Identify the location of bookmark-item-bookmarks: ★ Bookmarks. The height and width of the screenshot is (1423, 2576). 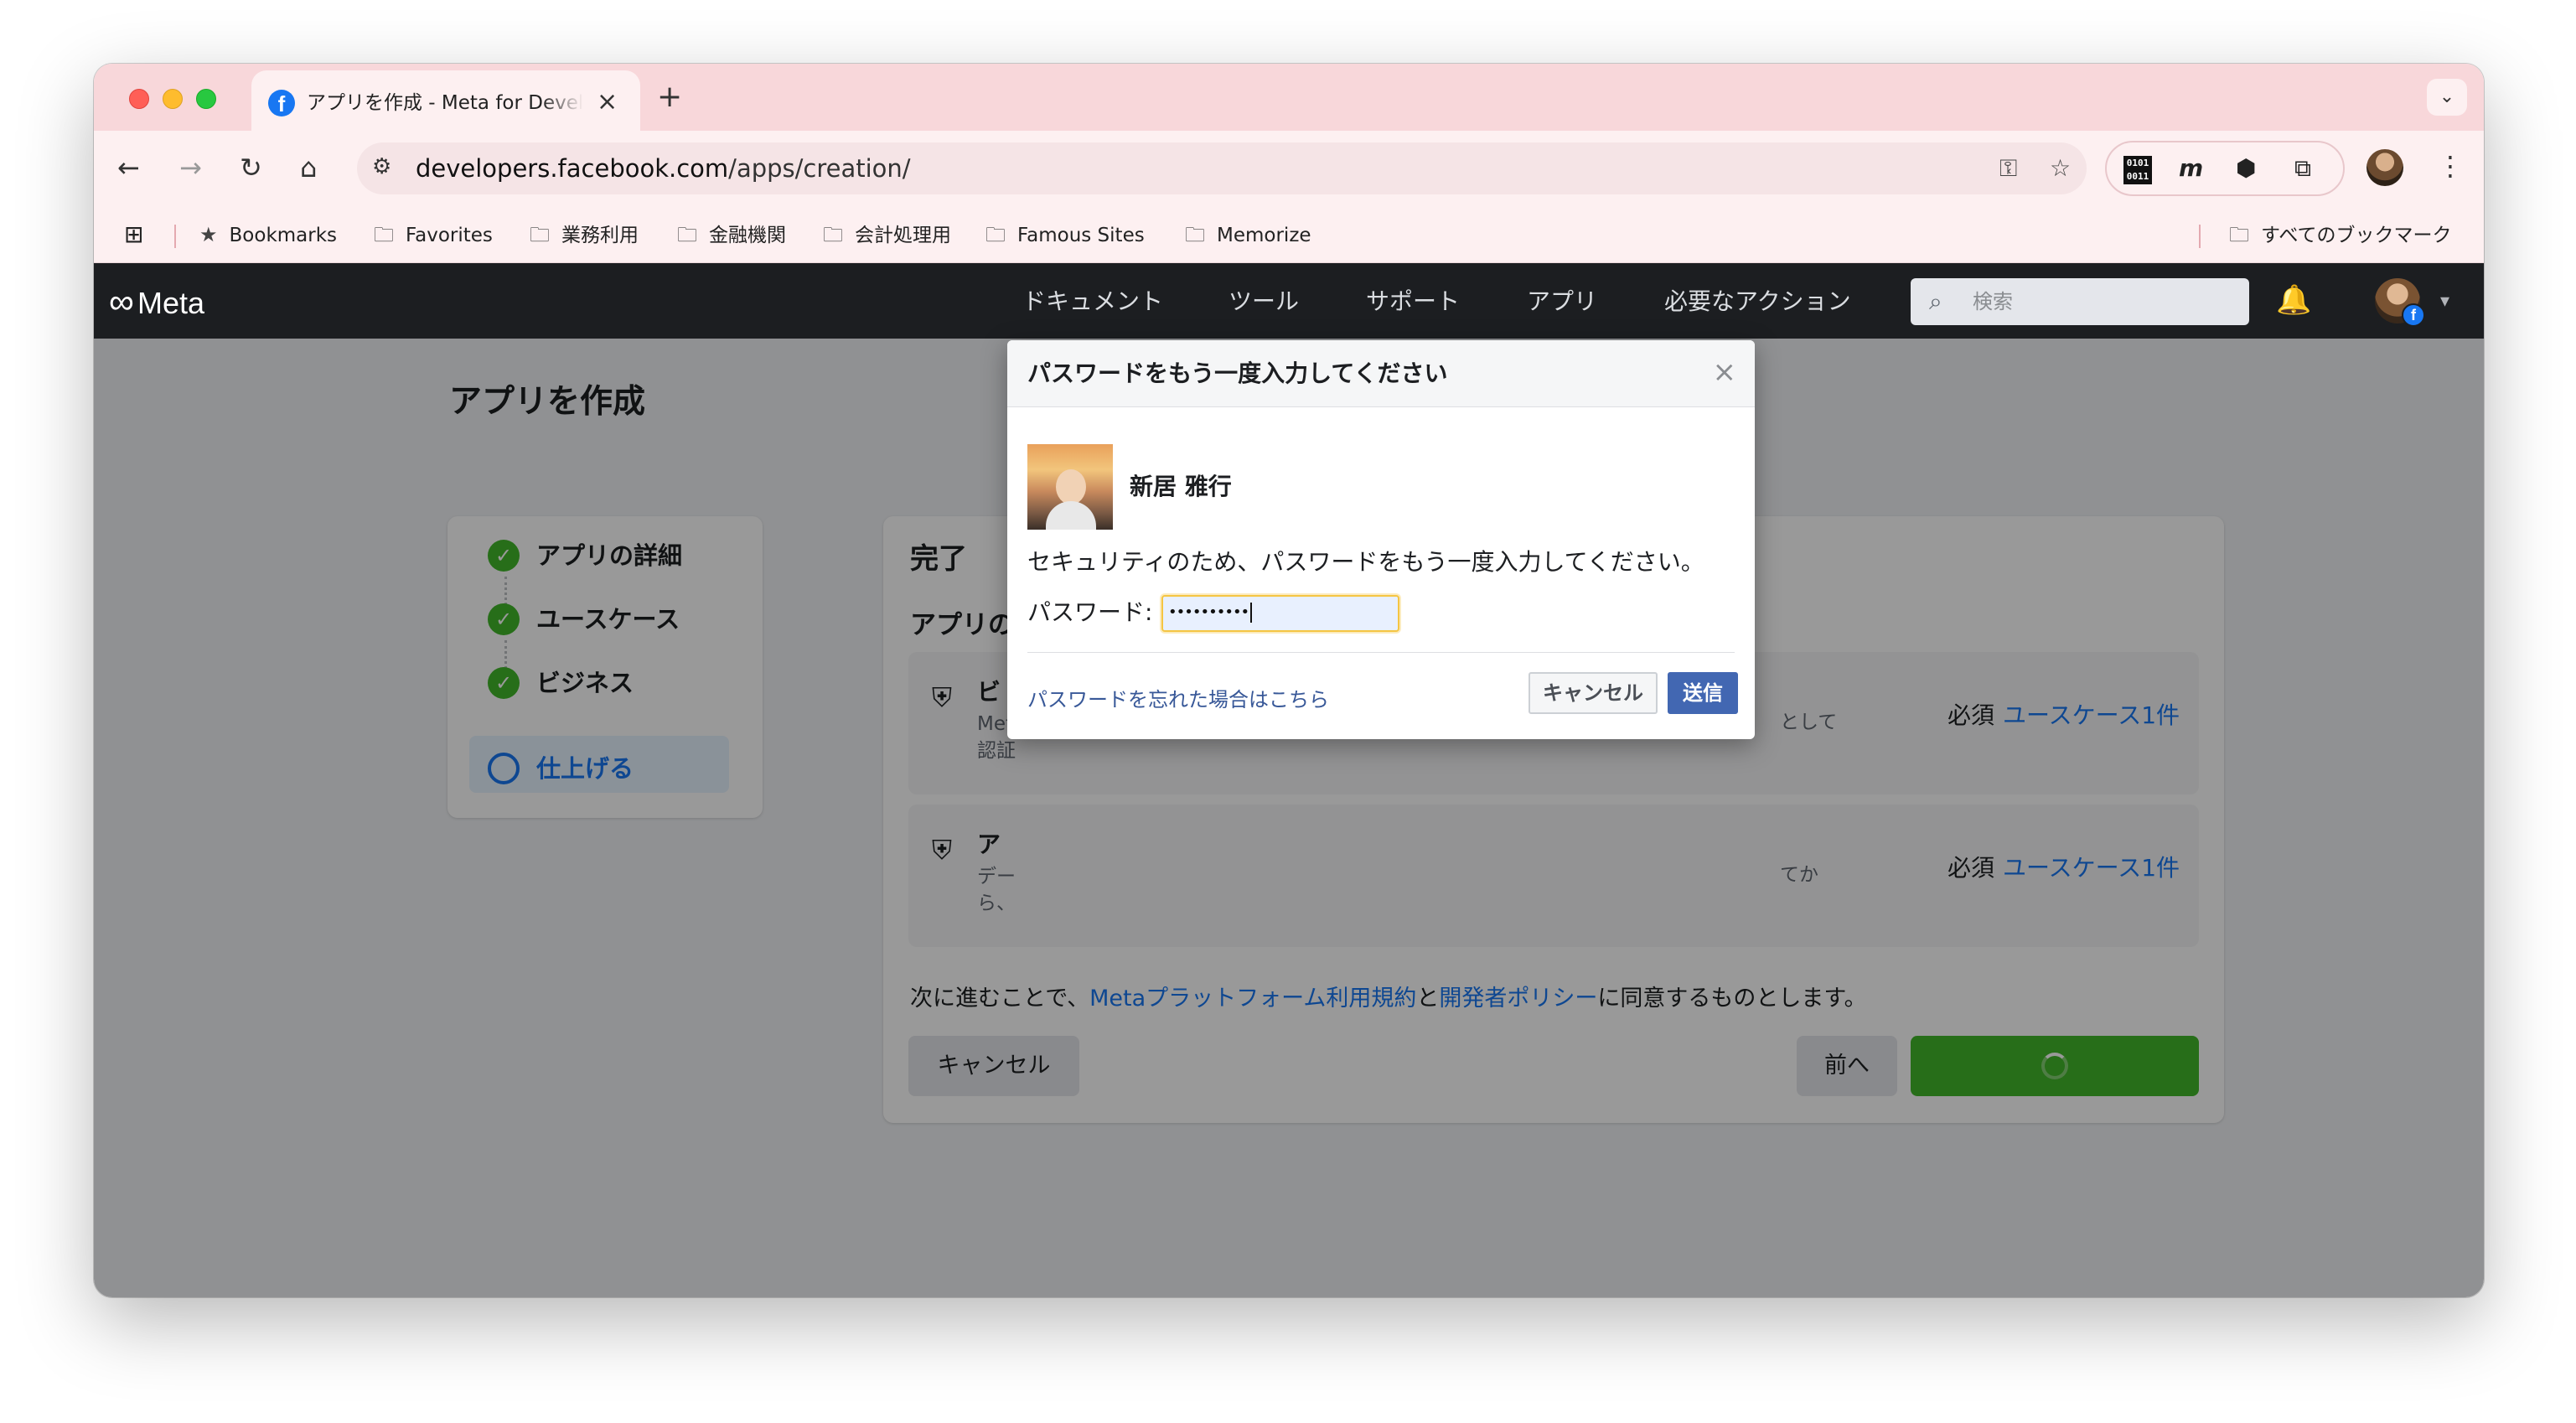
(268, 235).